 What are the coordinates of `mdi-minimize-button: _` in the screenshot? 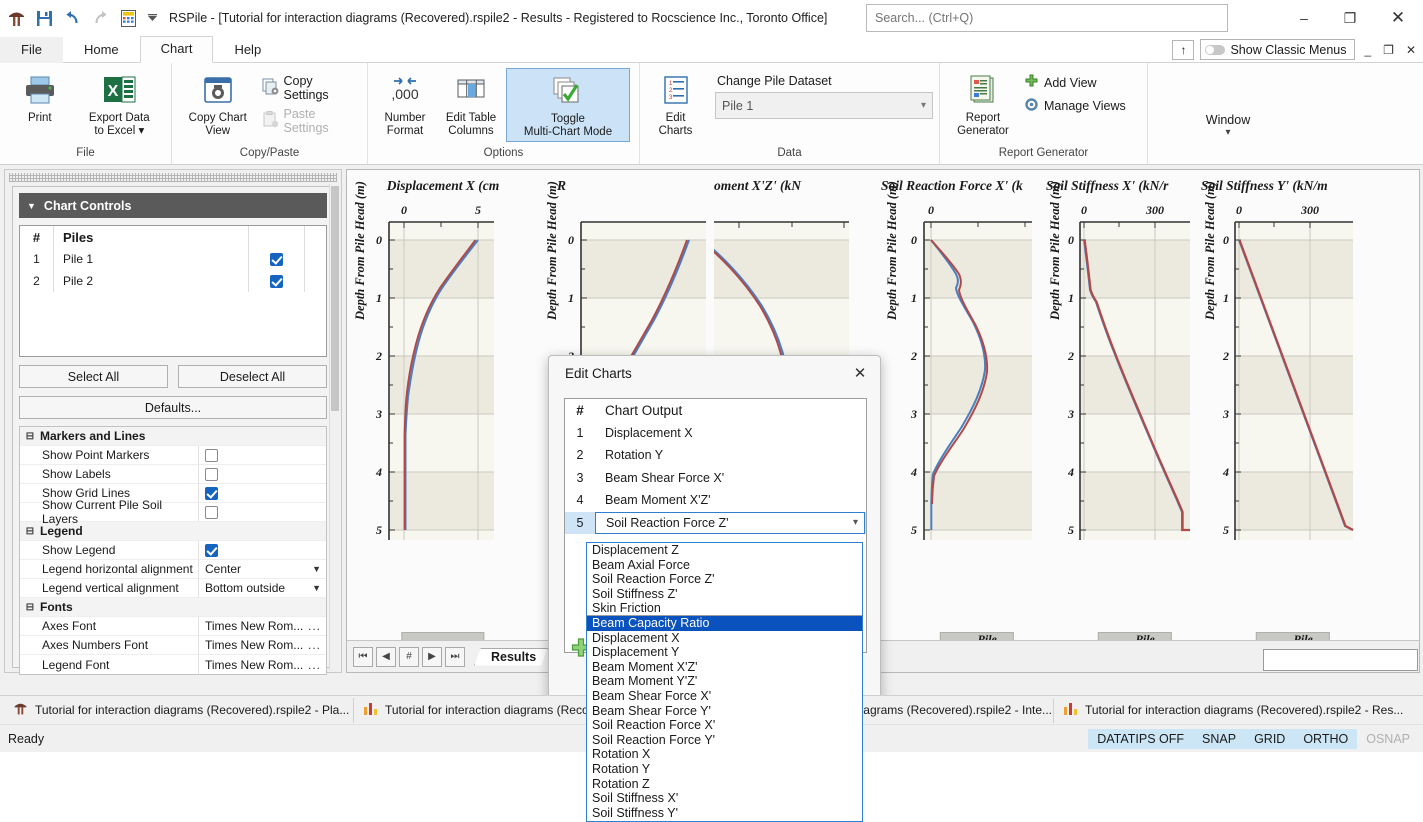 It's located at (1367, 50).